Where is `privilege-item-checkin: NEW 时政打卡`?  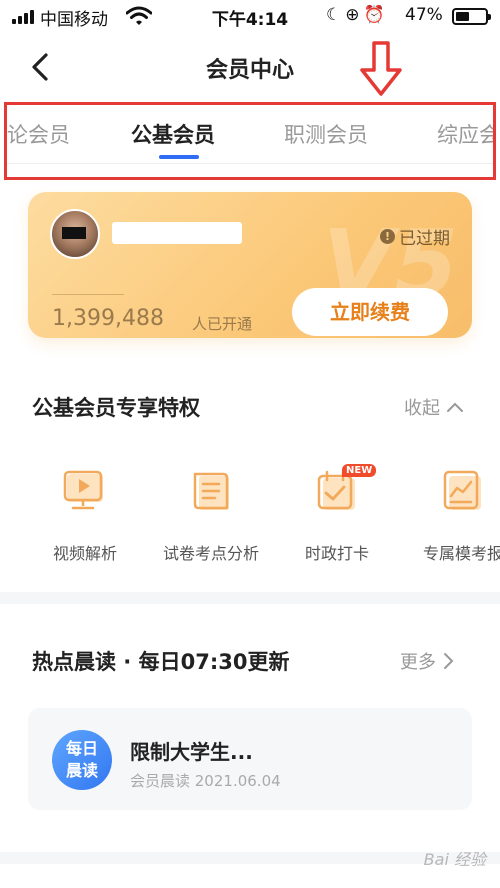 privilege-item-checkin: NEW 时政打卡 is located at coordinates (337, 514).